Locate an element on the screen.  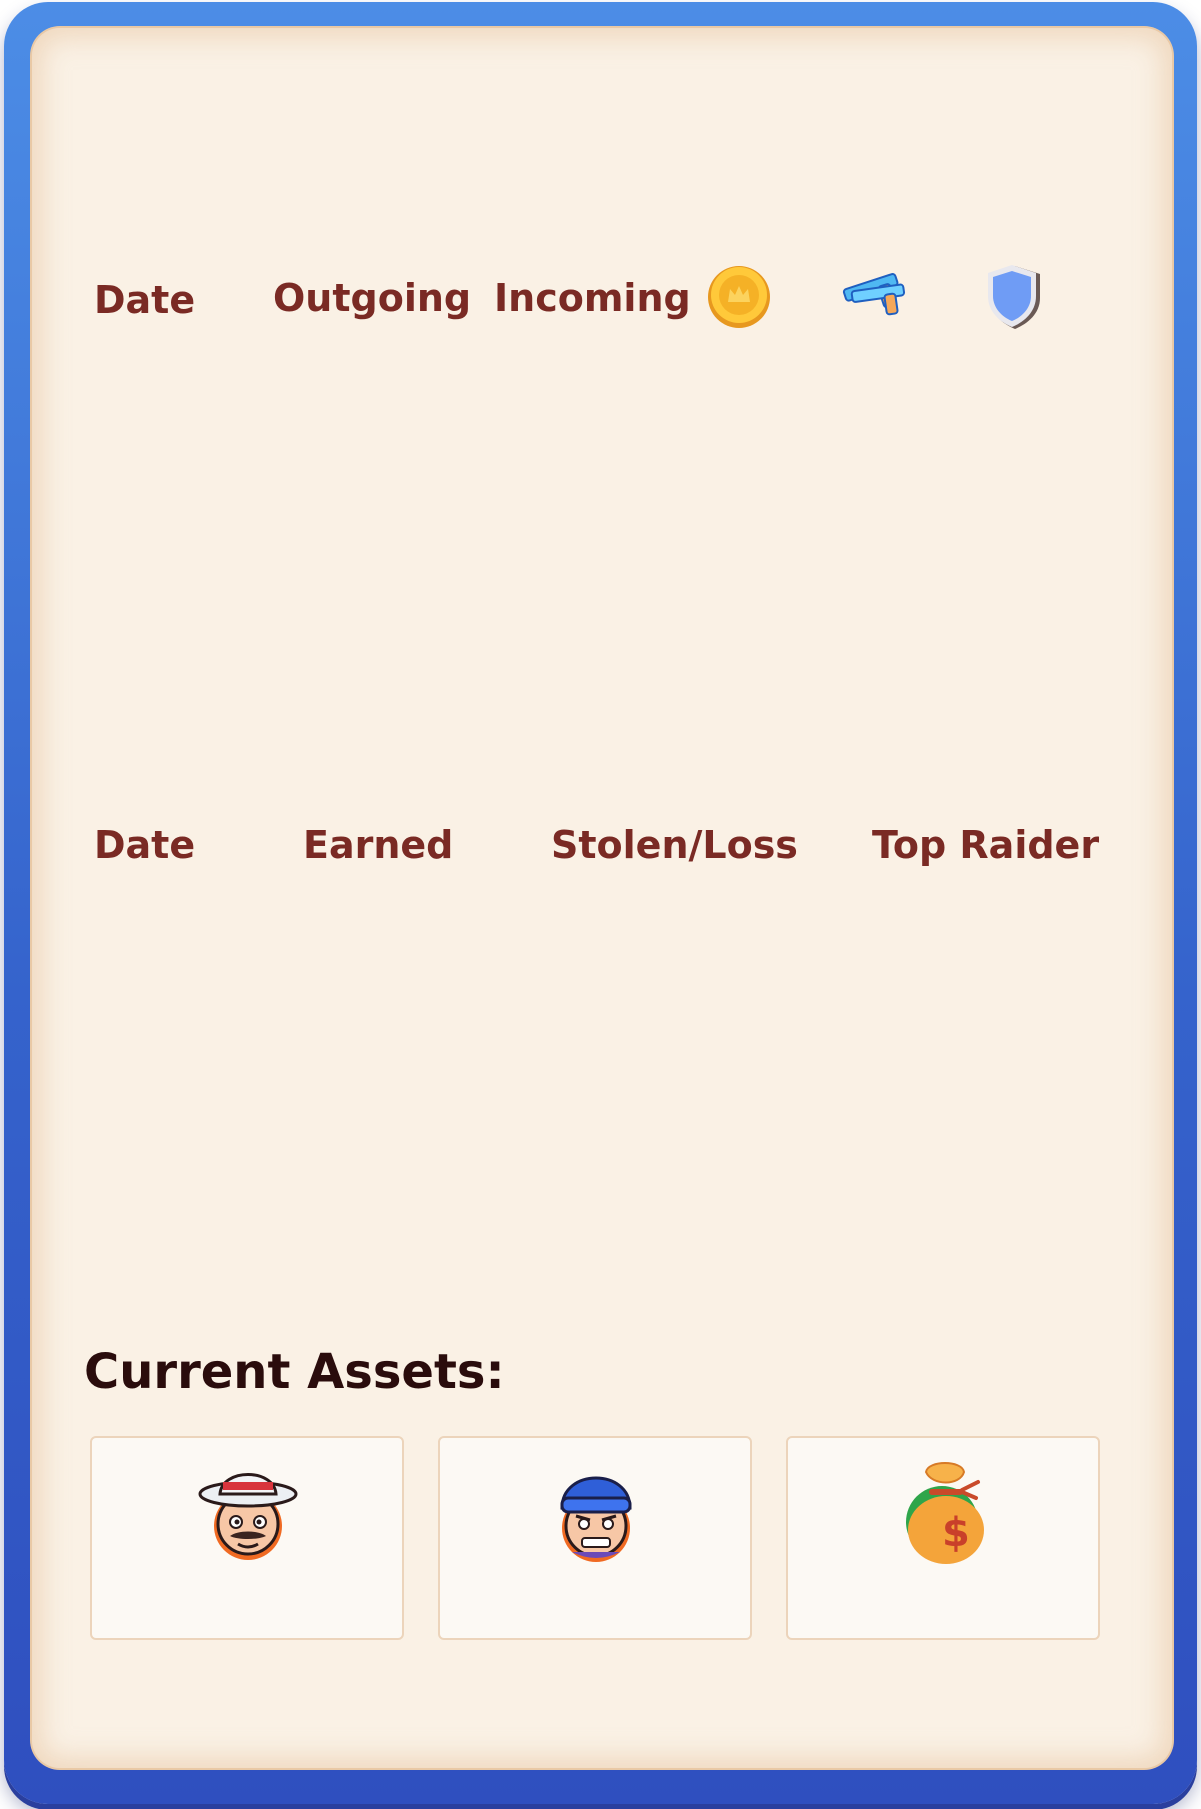
money-bag-icon: $ is located at coordinates (945, 1513).